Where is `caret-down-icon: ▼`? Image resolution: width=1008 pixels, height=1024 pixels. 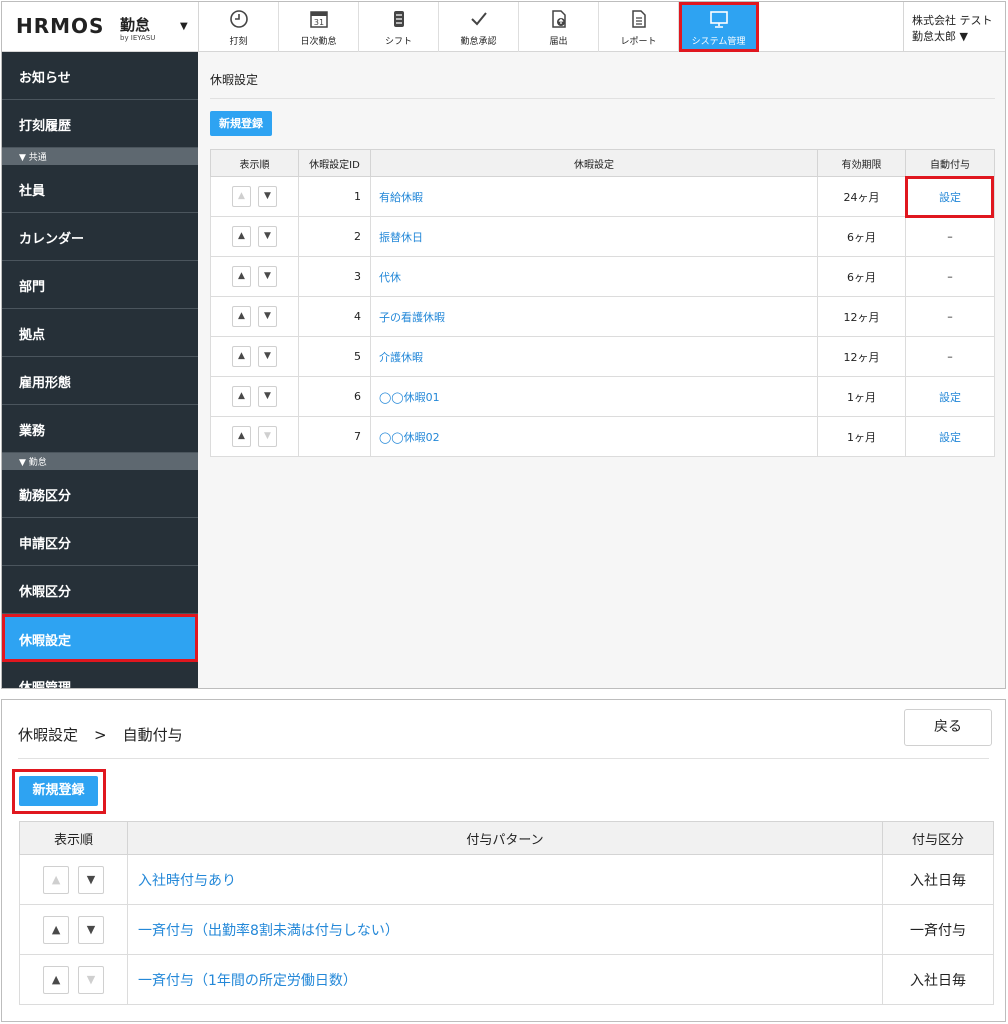
caret-down-icon: ▼ is located at coordinates (184, 26).